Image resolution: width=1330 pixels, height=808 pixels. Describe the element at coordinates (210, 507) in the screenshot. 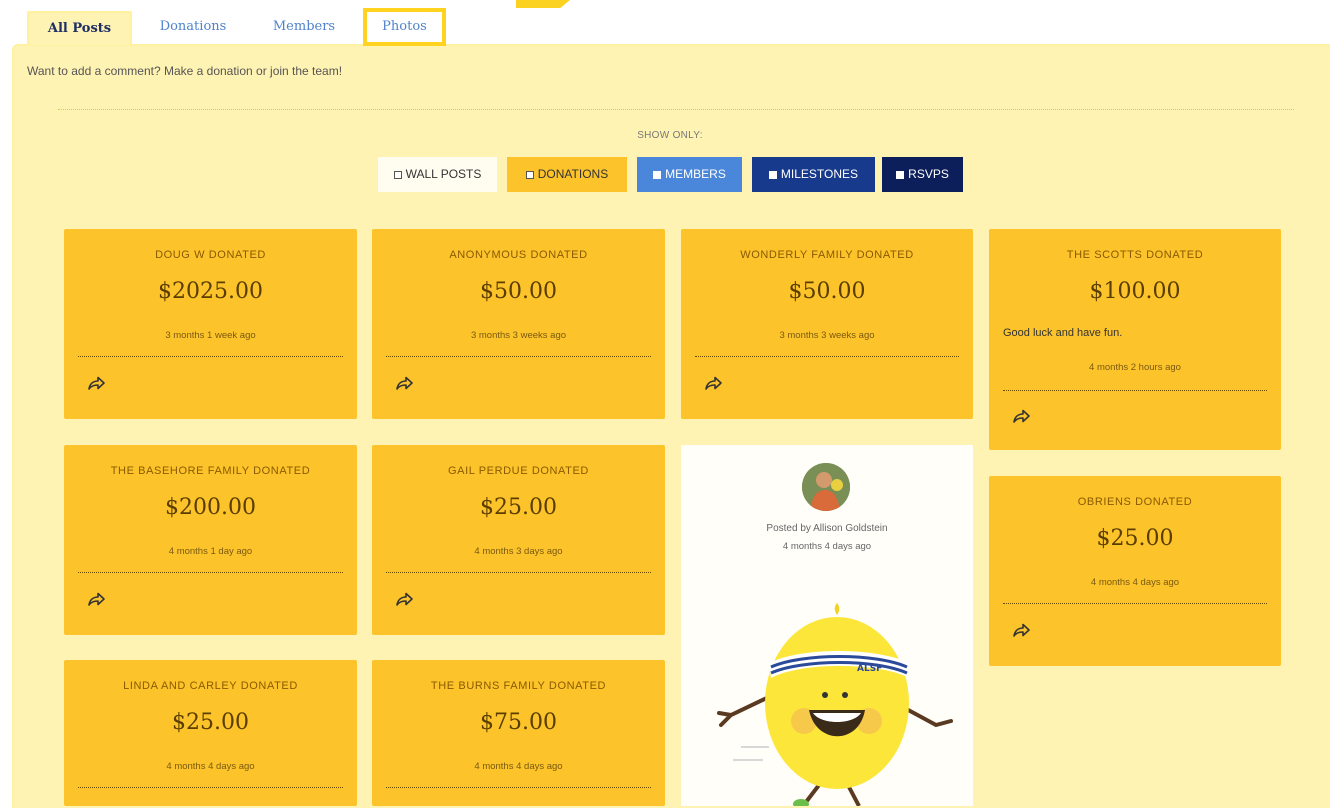

I see `donation-amount: $200.00` at that location.